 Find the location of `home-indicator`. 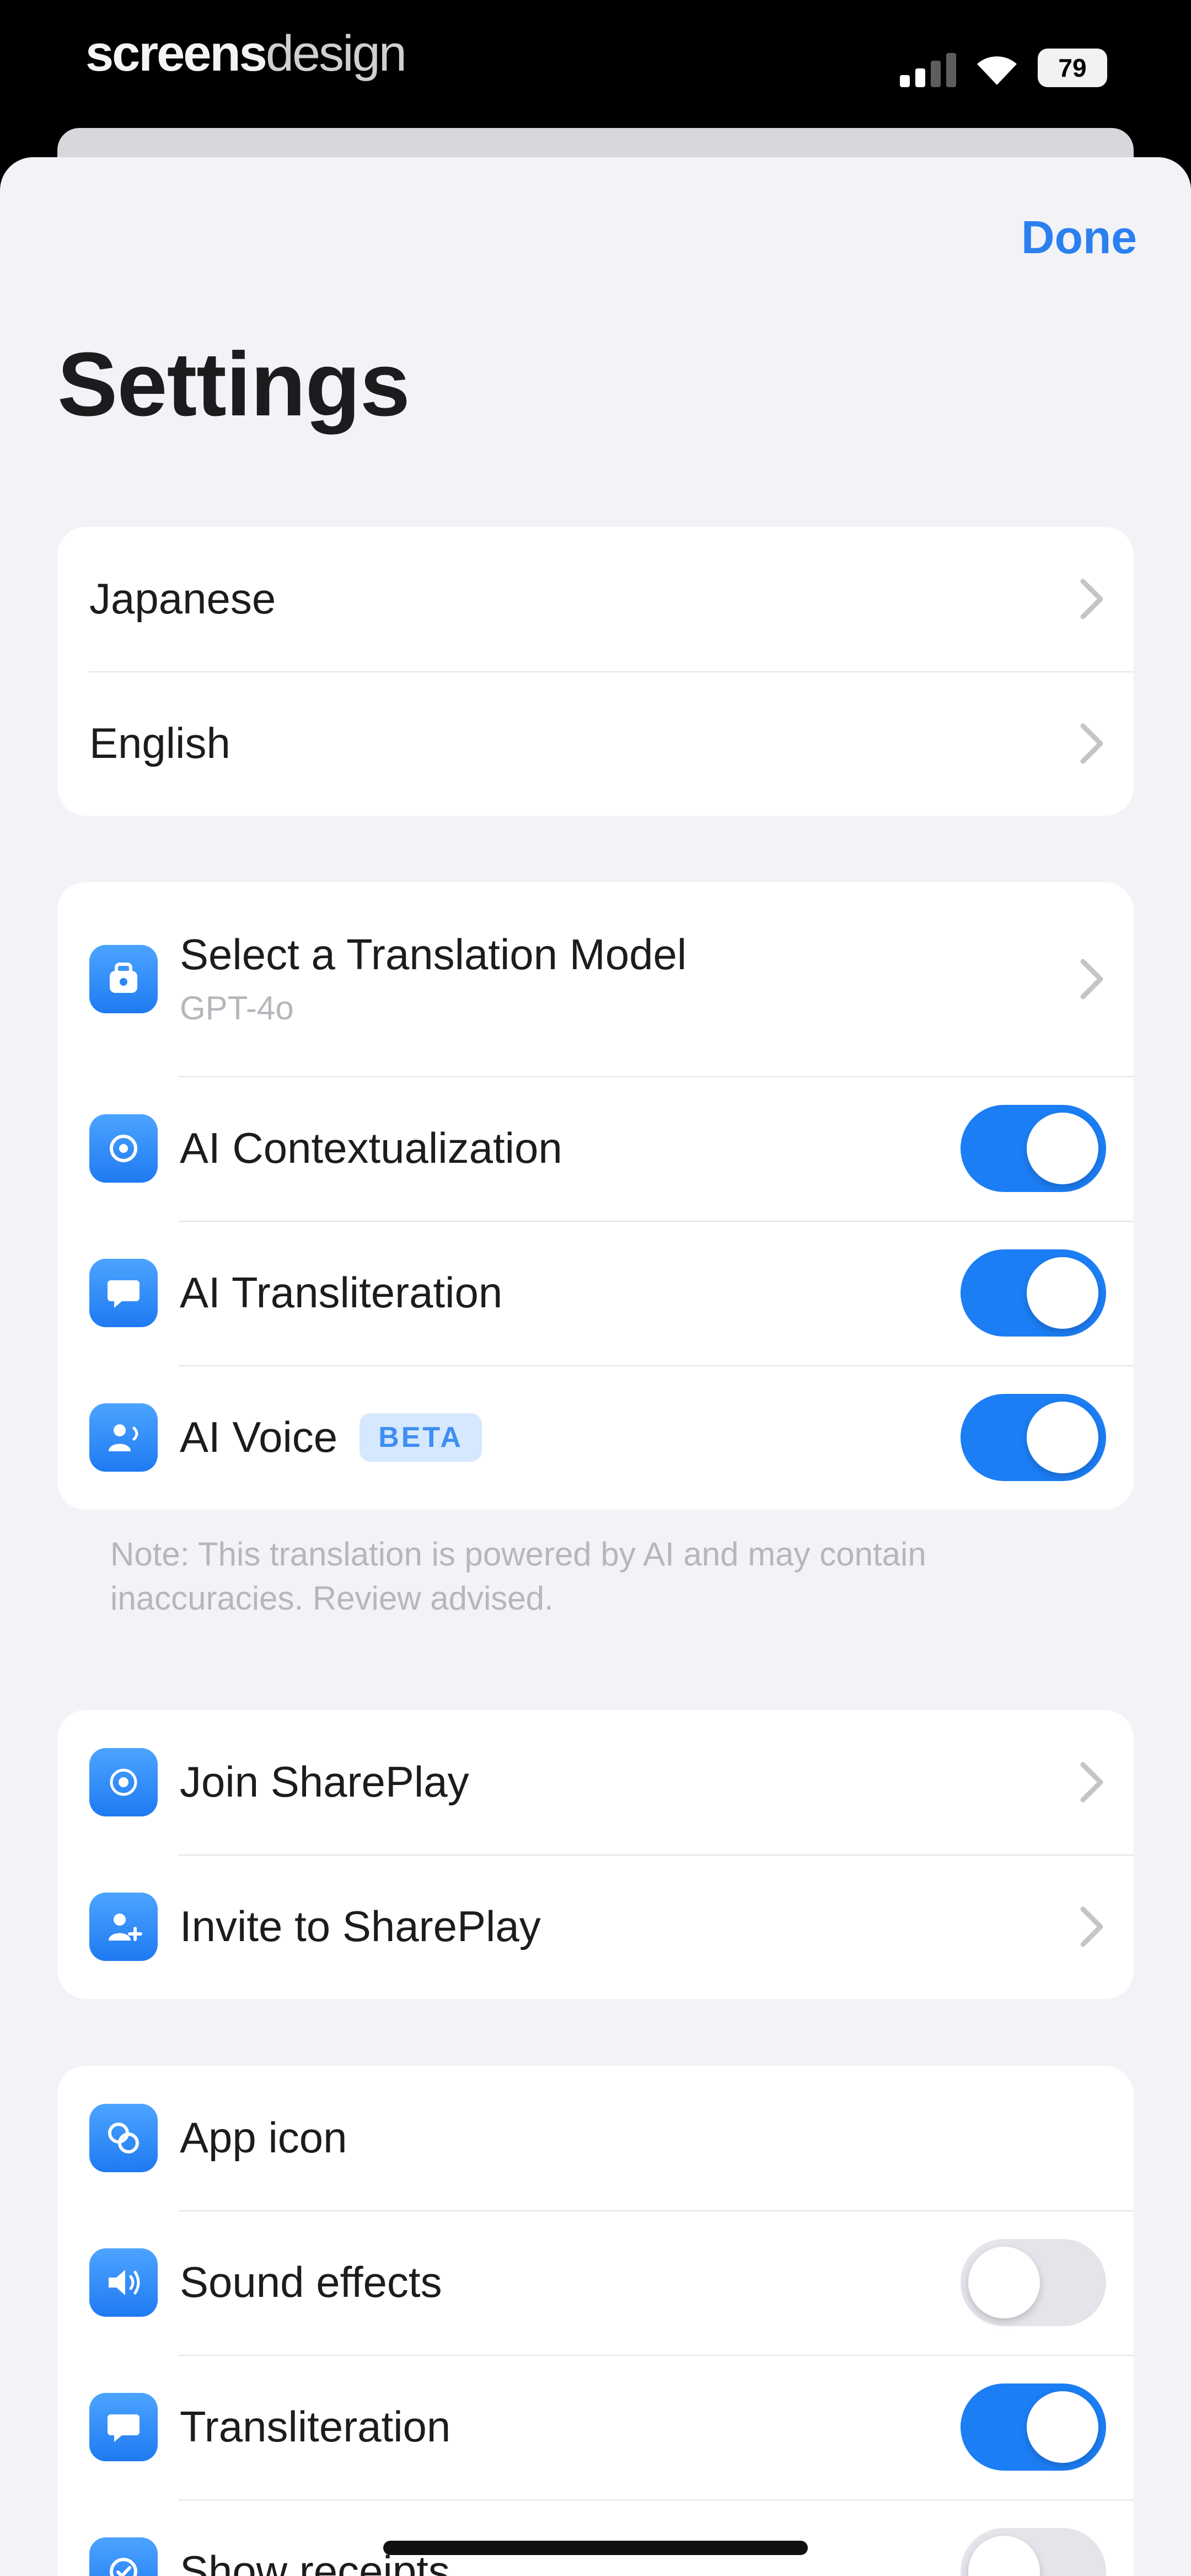

home-indicator is located at coordinates (595, 2548).